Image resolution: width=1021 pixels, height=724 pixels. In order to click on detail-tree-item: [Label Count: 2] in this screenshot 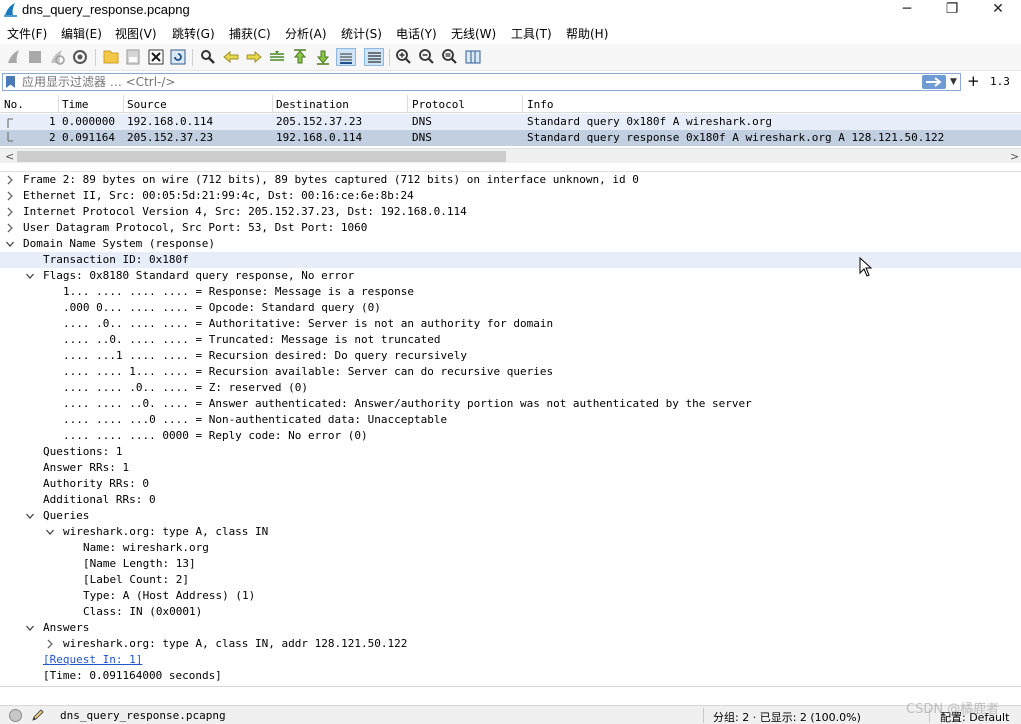, I will do `click(510, 580)`.